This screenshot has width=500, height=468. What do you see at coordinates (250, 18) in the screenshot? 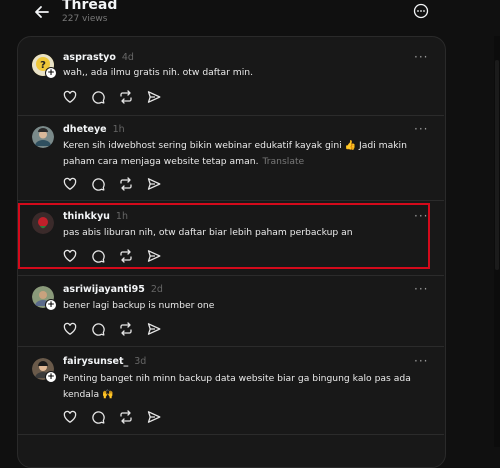
I see `header-bar: Thread 227 views` at bounding box center [250, 18].